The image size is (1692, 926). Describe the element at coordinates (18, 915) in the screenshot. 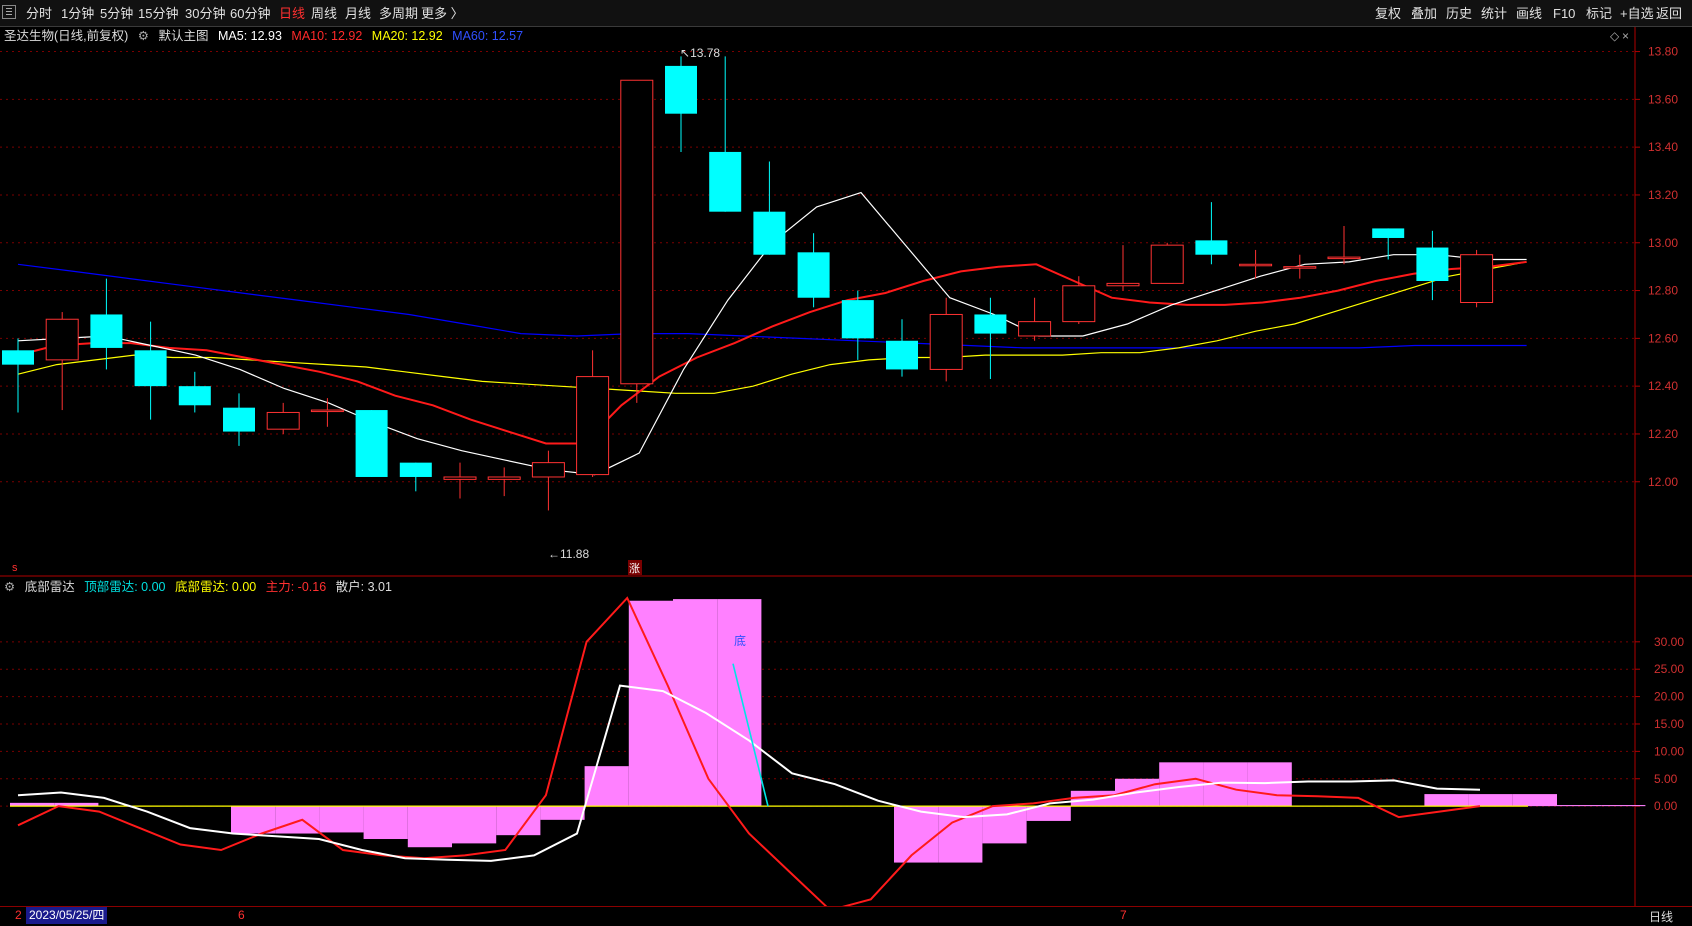

I see `date-axis-left-digit: 2` at that location.